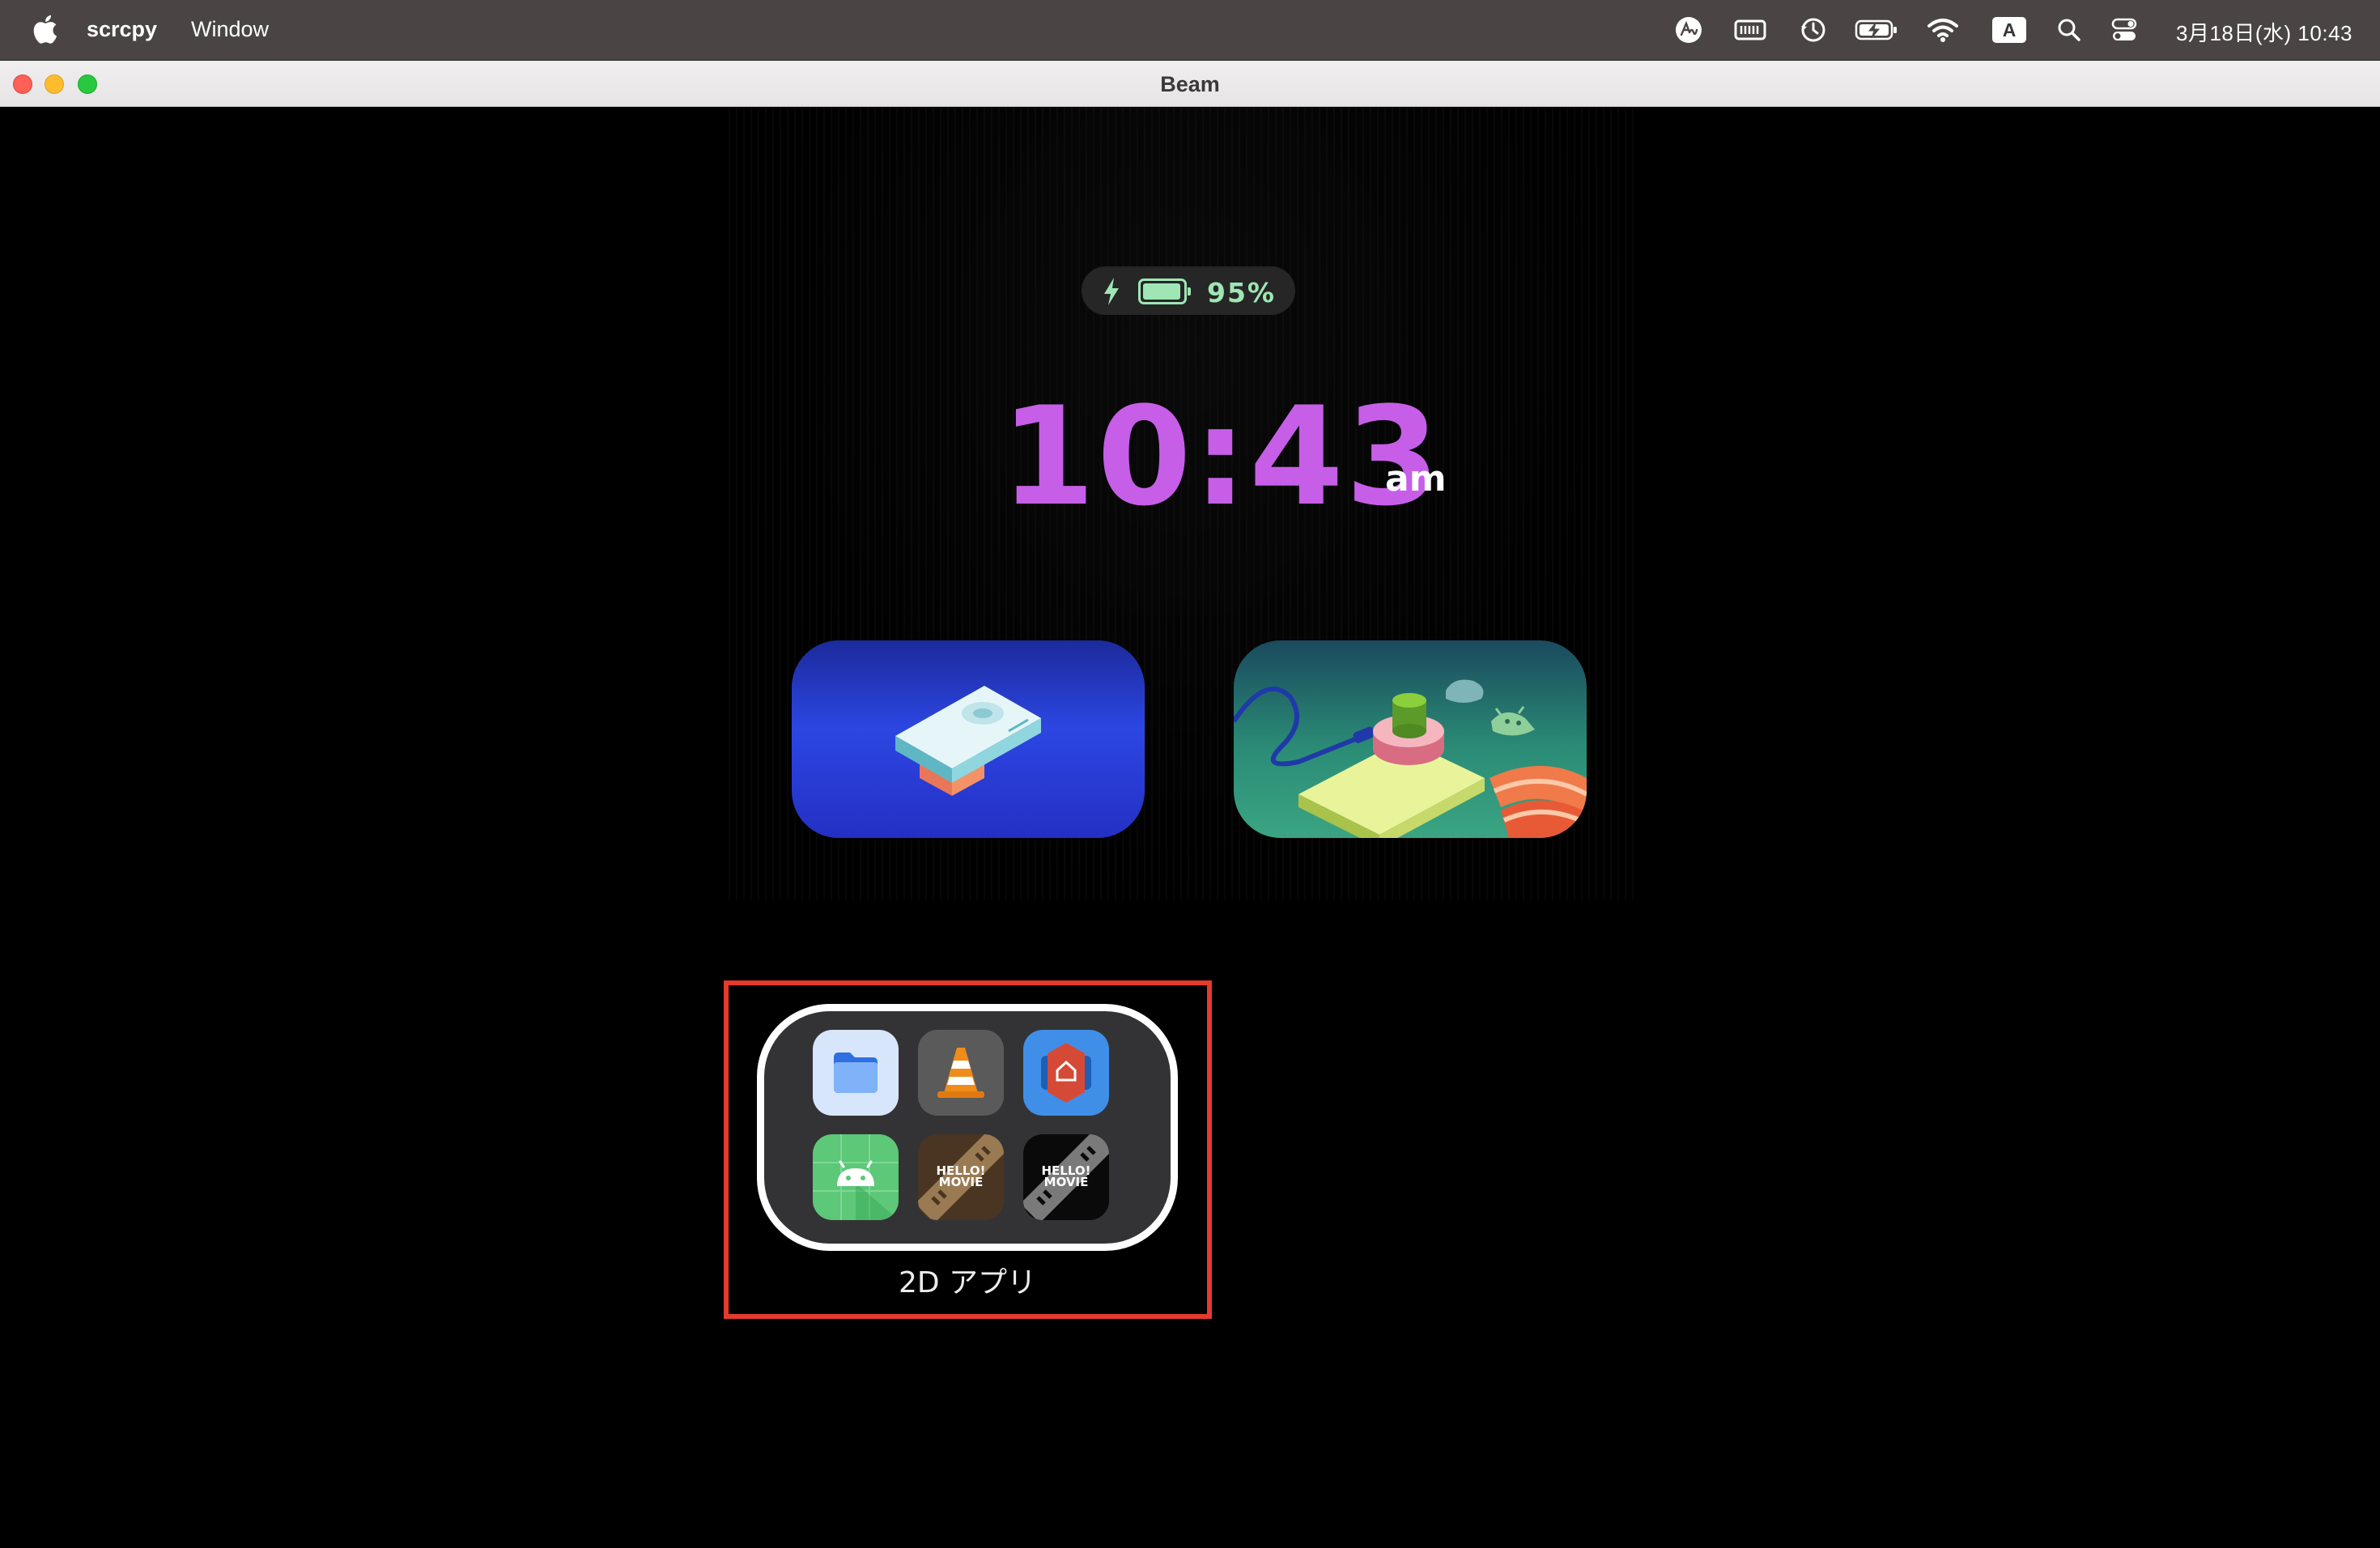 The height and width of the screenshot is (1548, 2380). I want to click on charging-bolt-icon, so click(1111, 291).